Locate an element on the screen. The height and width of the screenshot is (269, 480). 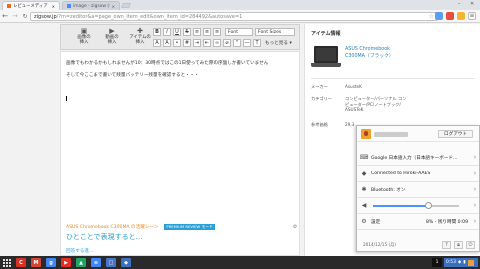
power-icon: ⏻ is located at coordinates (470, 245).